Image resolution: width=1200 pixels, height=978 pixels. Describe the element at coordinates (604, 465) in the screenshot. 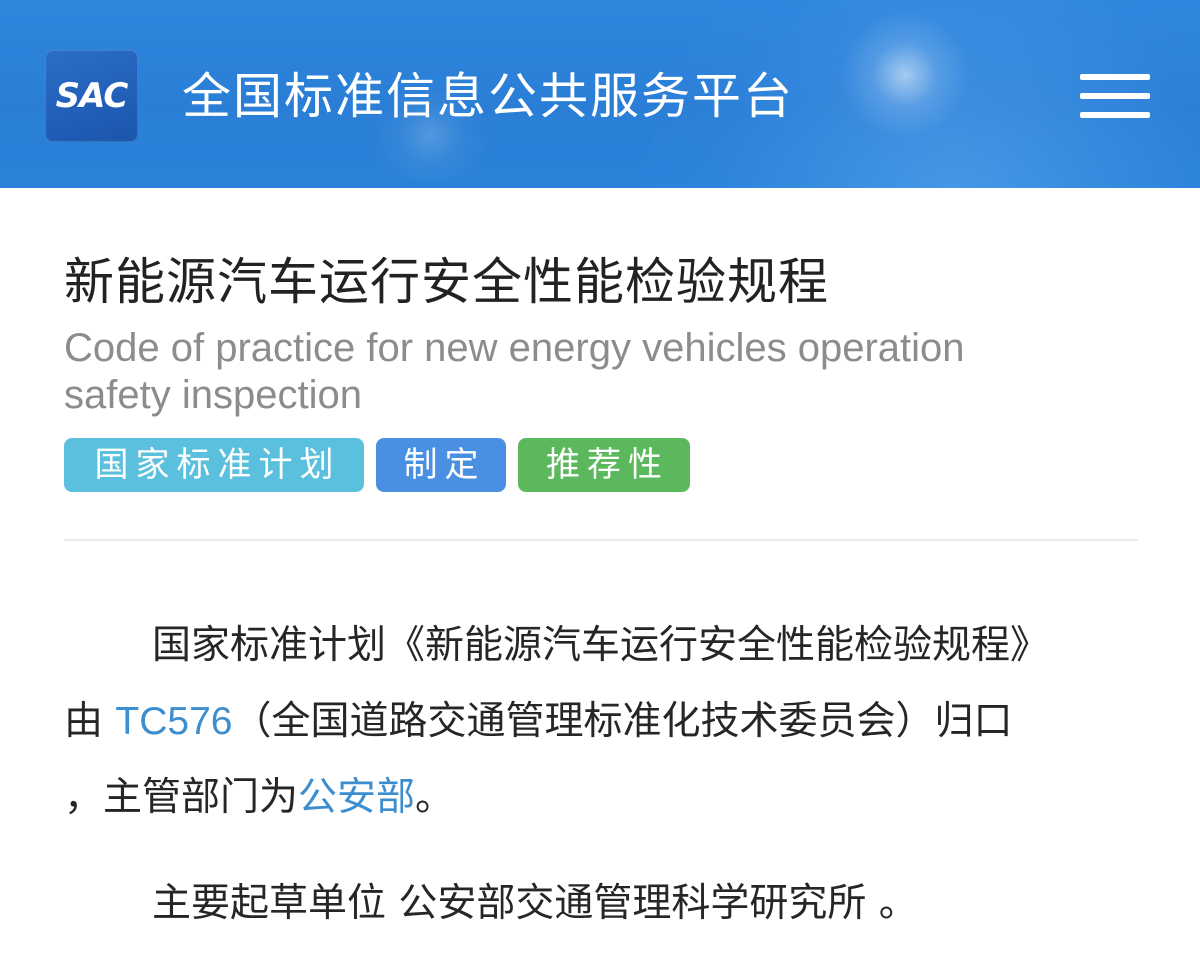

I see `tag-recommended: 推荐性` at that location.